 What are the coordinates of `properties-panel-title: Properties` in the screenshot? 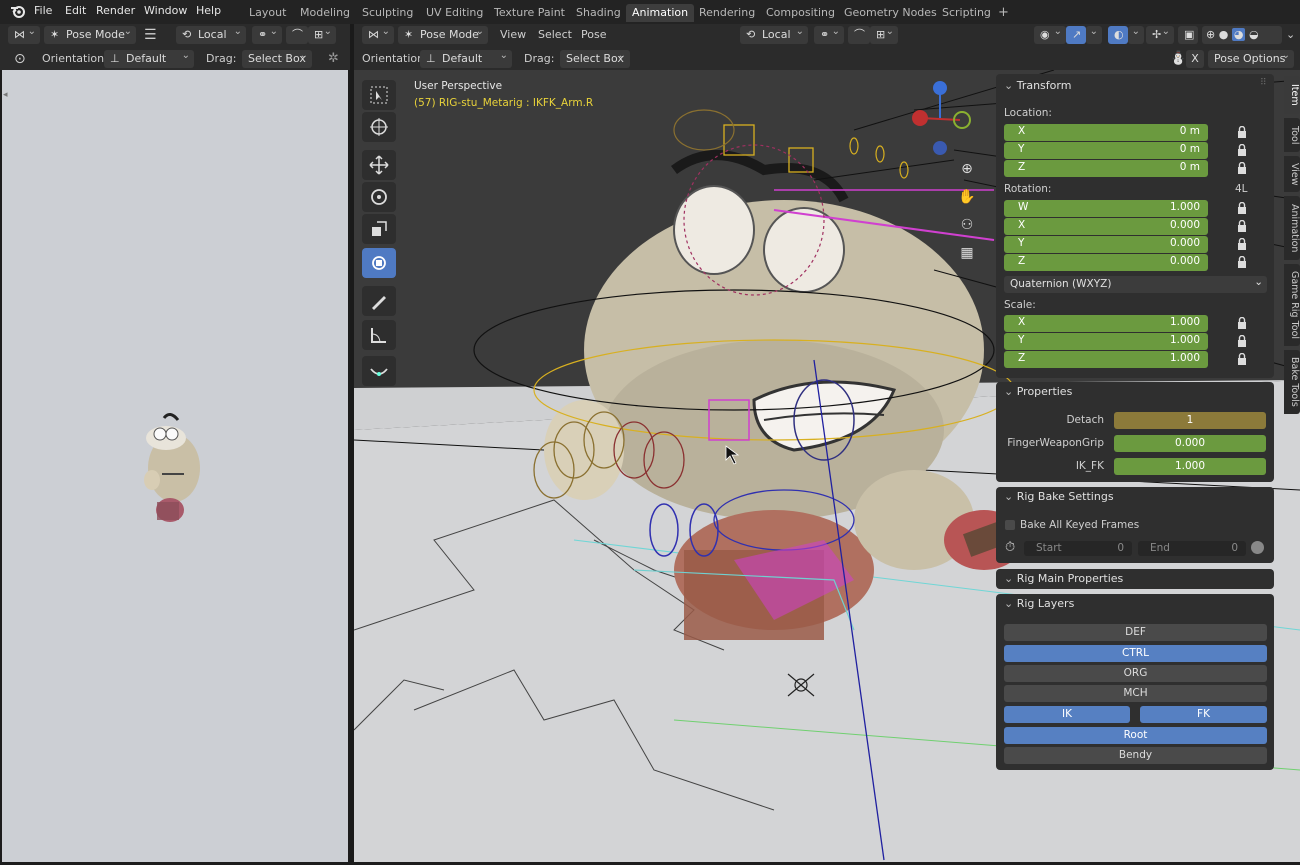 It's located at (1038, 392).